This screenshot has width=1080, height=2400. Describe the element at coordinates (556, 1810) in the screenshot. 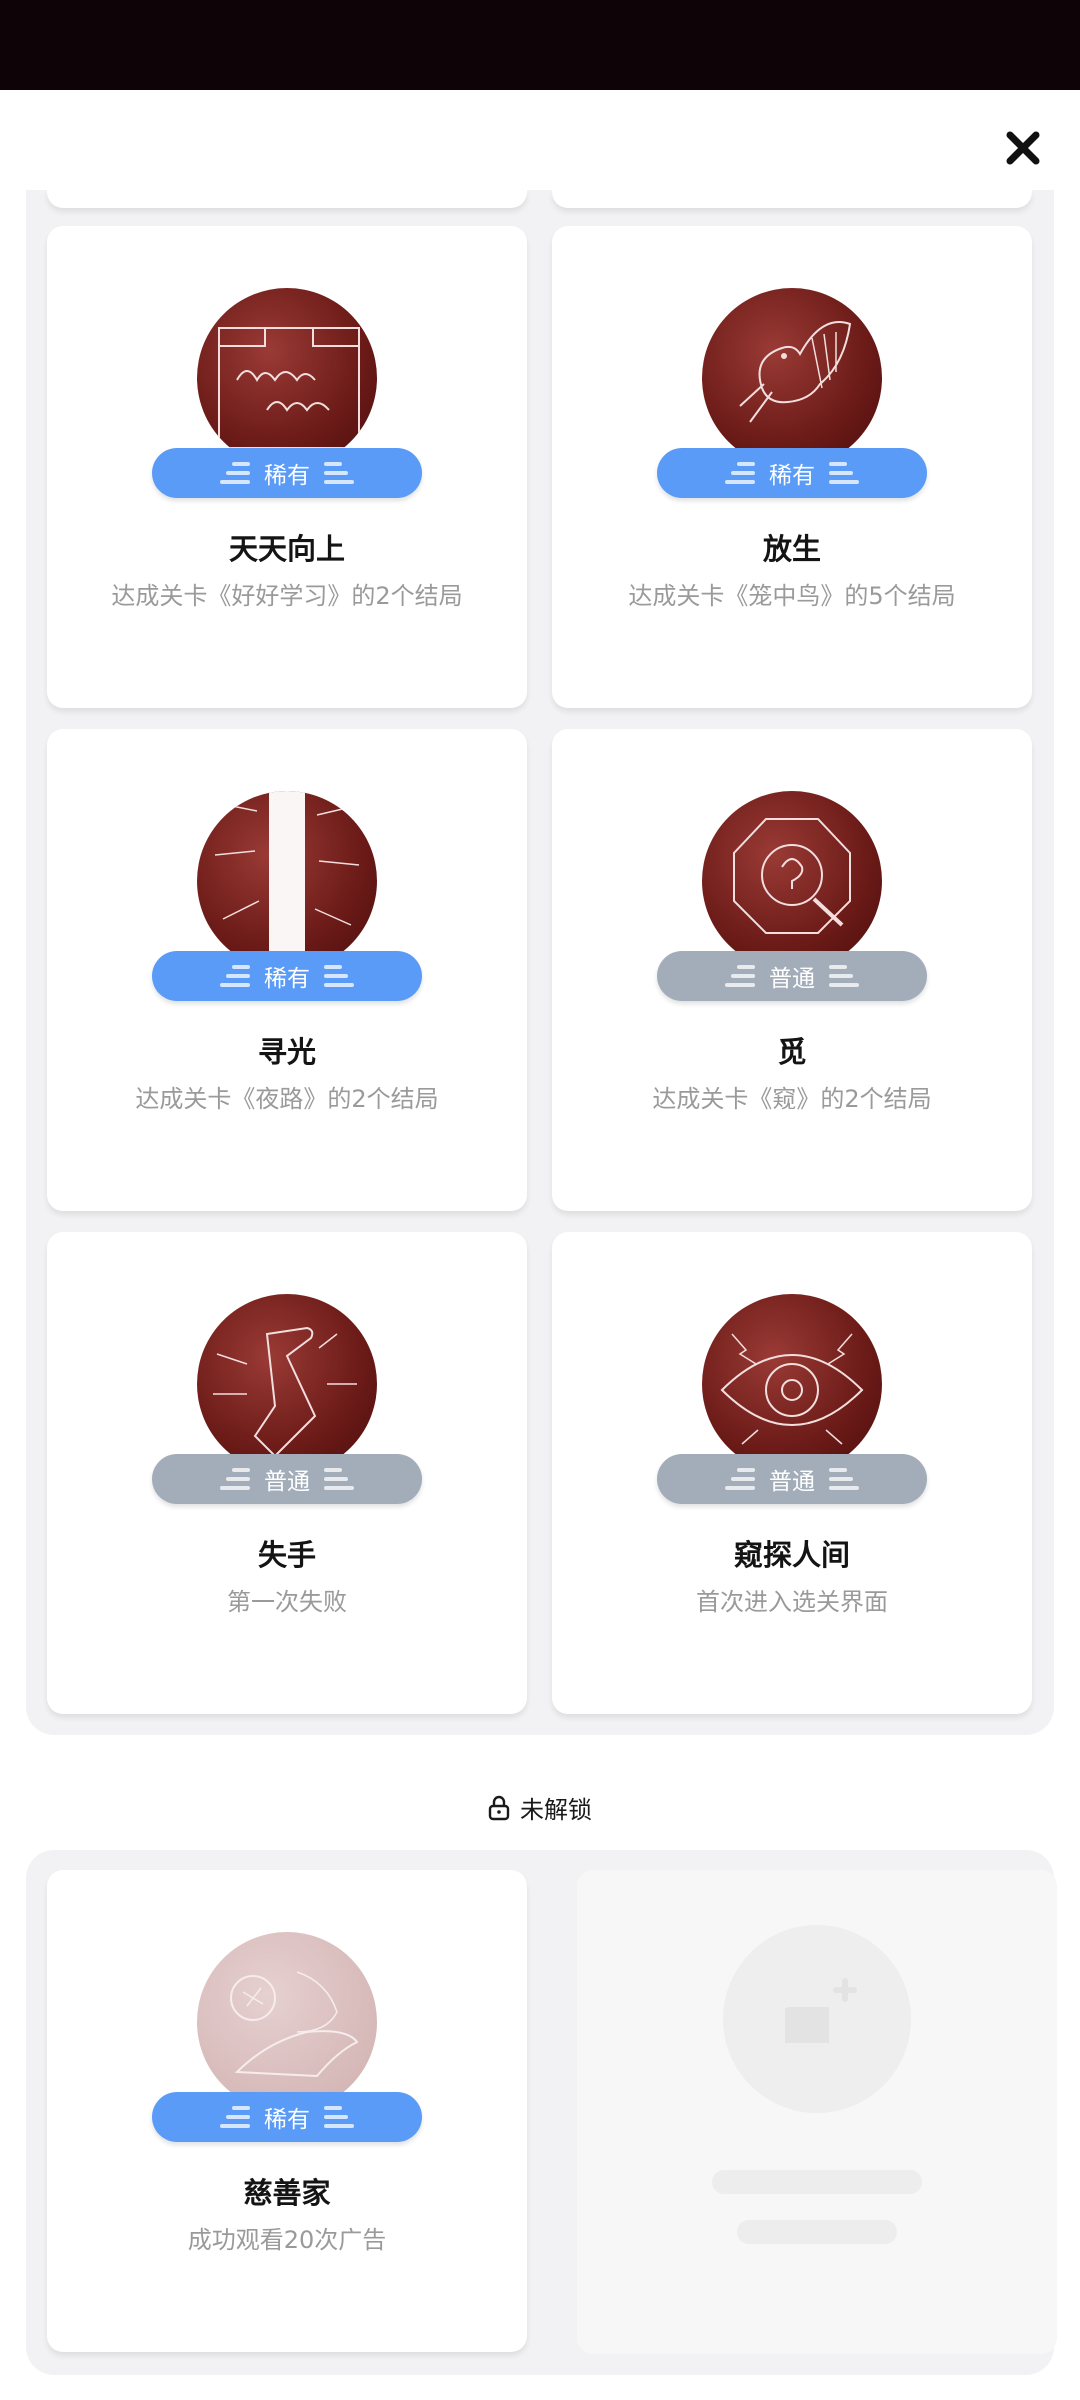

I see `locked-section-label: 未解锁` at that location.